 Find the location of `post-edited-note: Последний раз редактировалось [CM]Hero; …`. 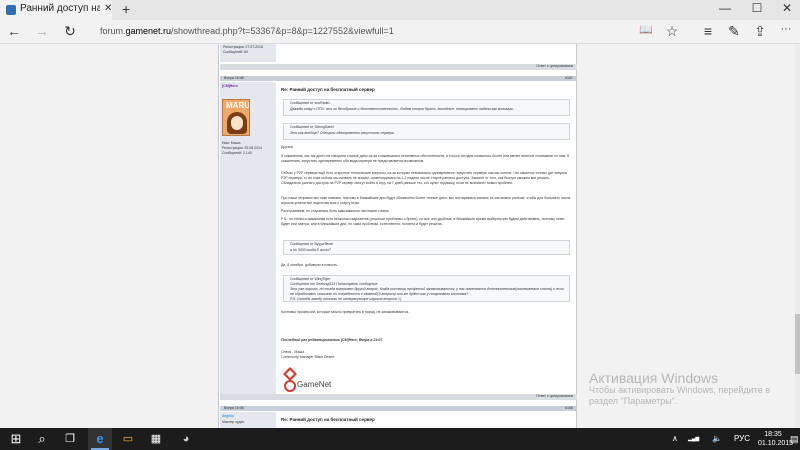

post-edited-note: Последний раз редактировалось [CM]Hero; … is located at coordinates (332, 340).